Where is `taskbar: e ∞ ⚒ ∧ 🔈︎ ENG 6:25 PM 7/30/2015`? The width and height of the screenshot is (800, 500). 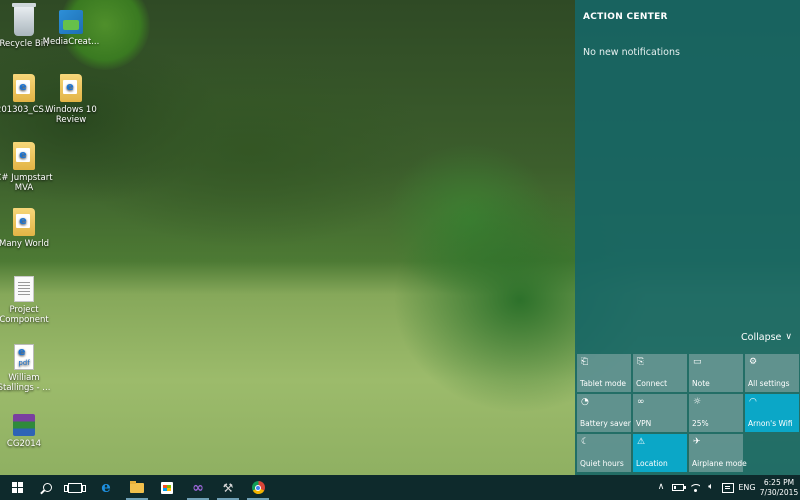
taskbar: e ∞ ⚒ ∧ 🔈︎ ENG 6:25 PM 7/30/2015 is located at coordinates (400, 487).